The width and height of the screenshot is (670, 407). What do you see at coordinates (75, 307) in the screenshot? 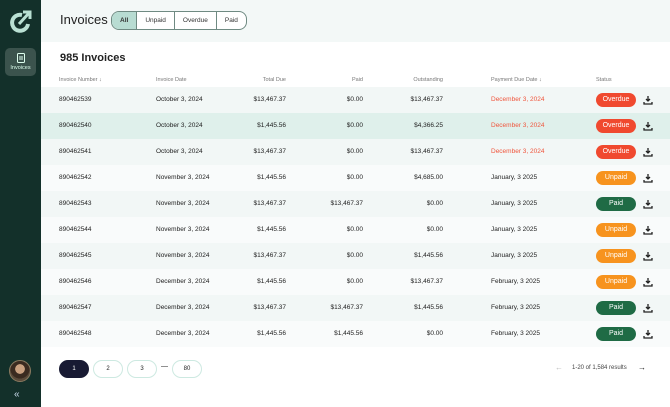
I see `invoice-number: 890462547` at bounding box center [75, 307].